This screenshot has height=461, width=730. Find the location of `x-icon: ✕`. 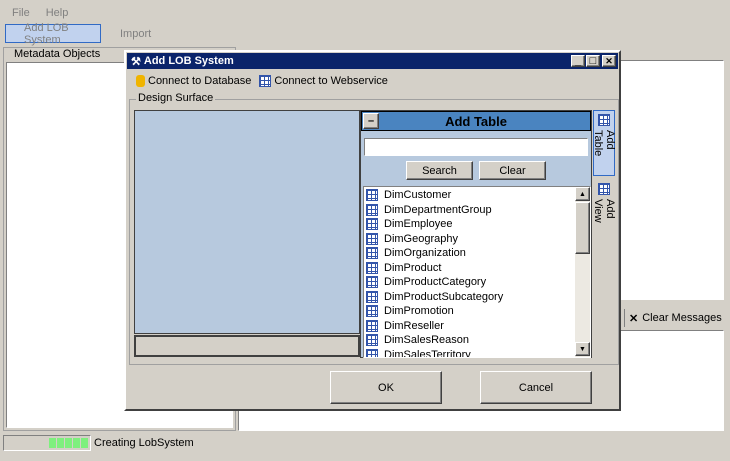

x-icon: ✕ is located at coordinates (634, 318).